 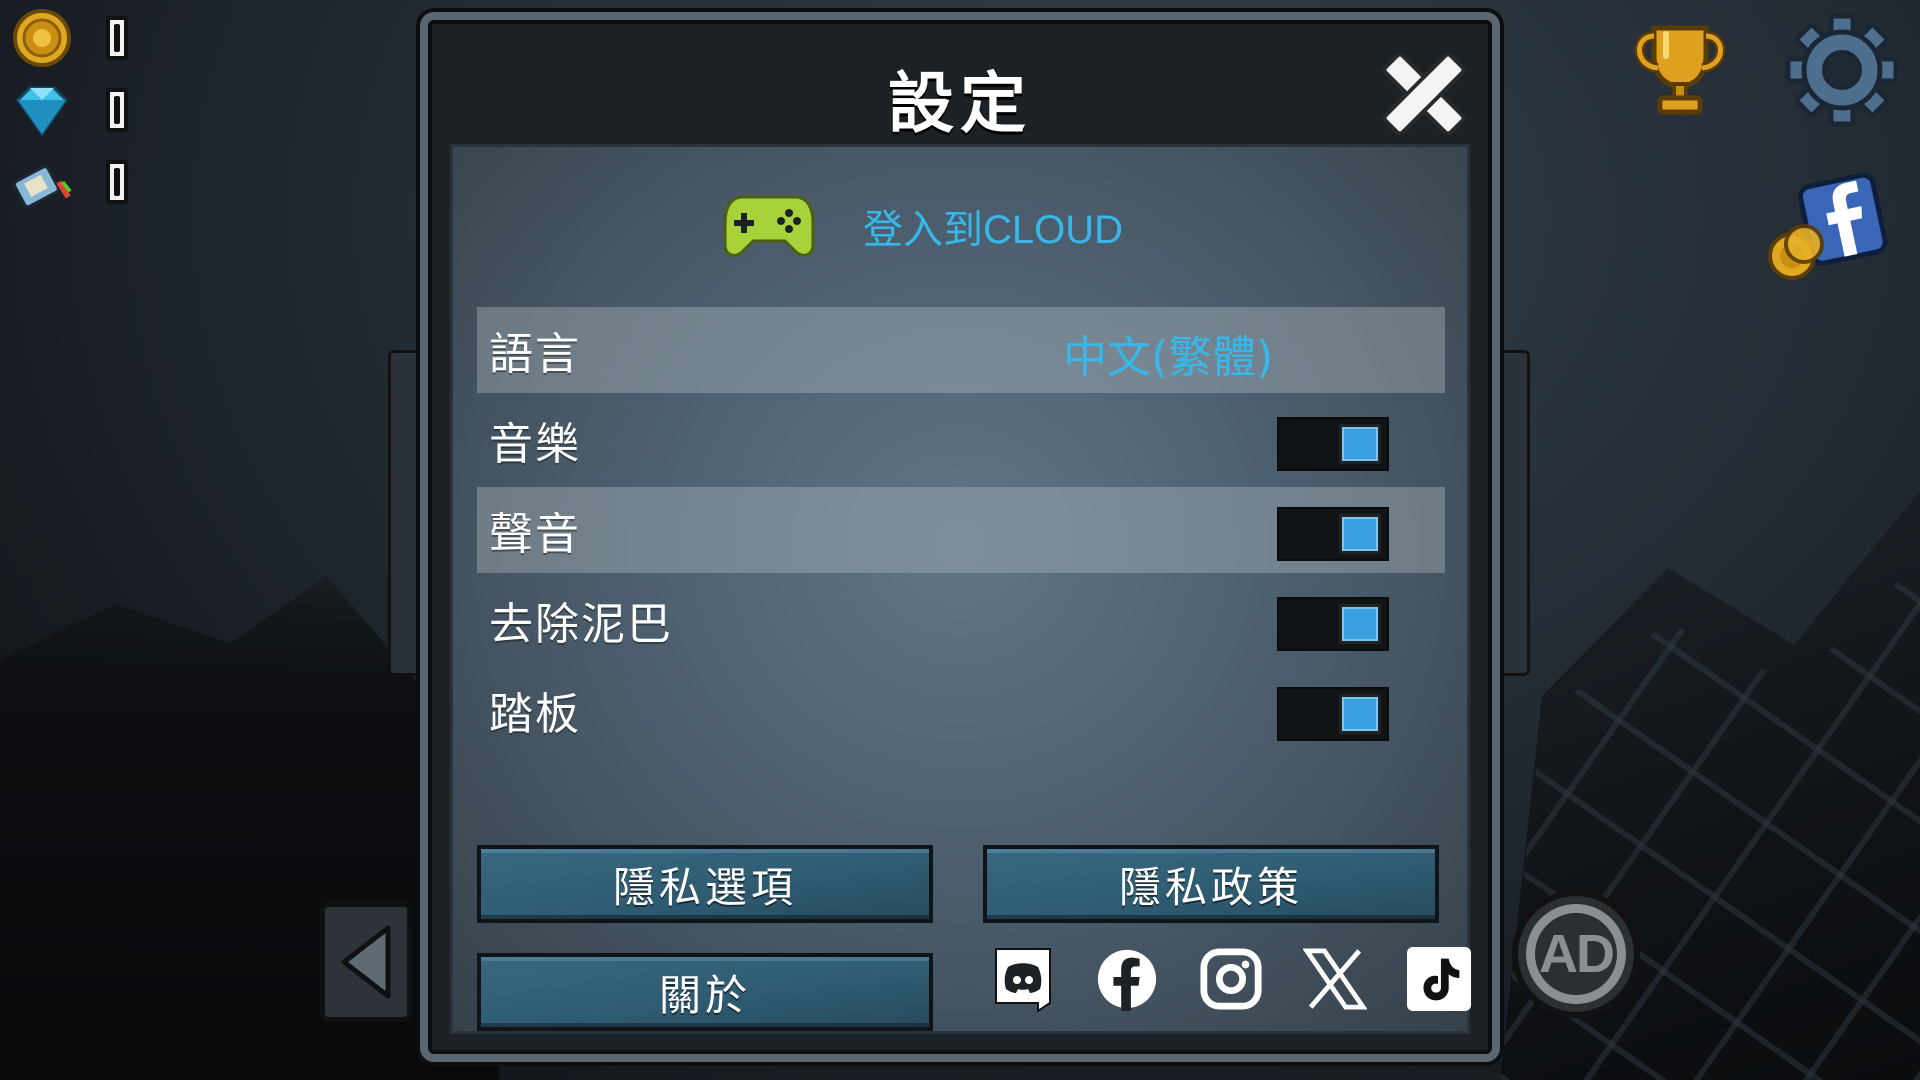 I want to click on cloud-login-label: 登入到CLOUD, so click(x=993, y=230).